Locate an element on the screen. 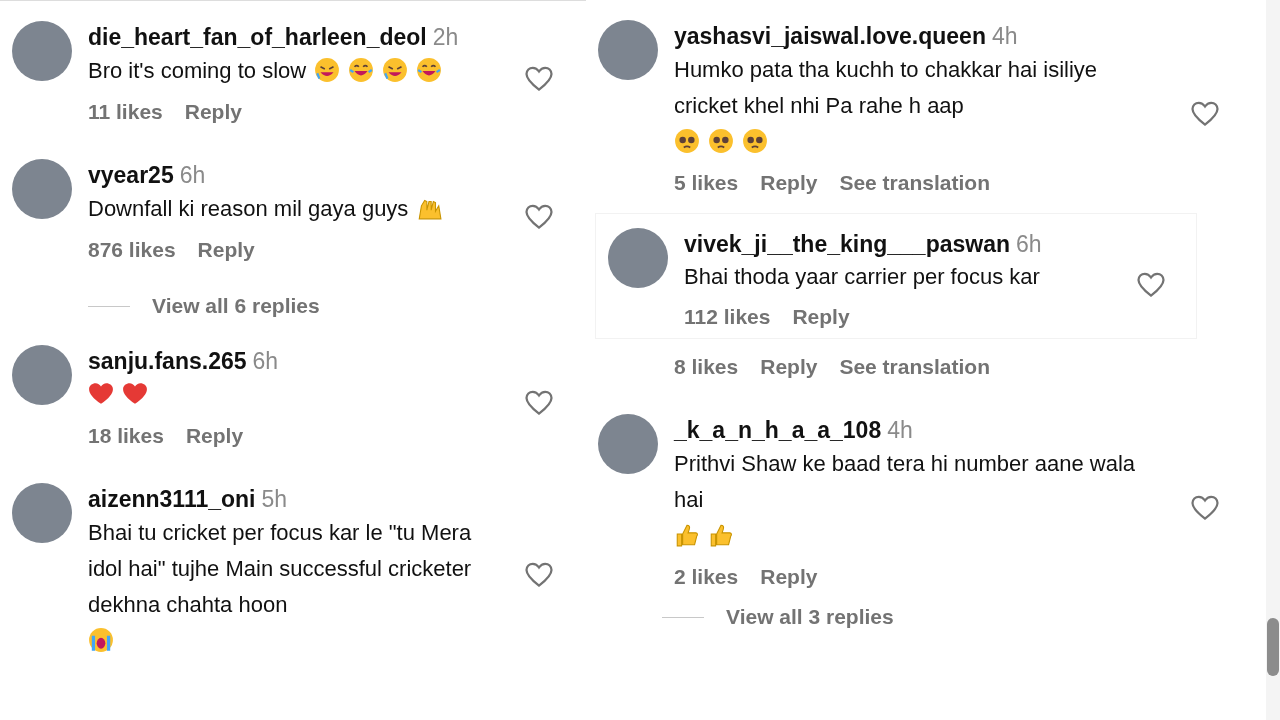 This screenshot has width=1280, height=720. username: vyear25 is located at coordinates (131, 175).